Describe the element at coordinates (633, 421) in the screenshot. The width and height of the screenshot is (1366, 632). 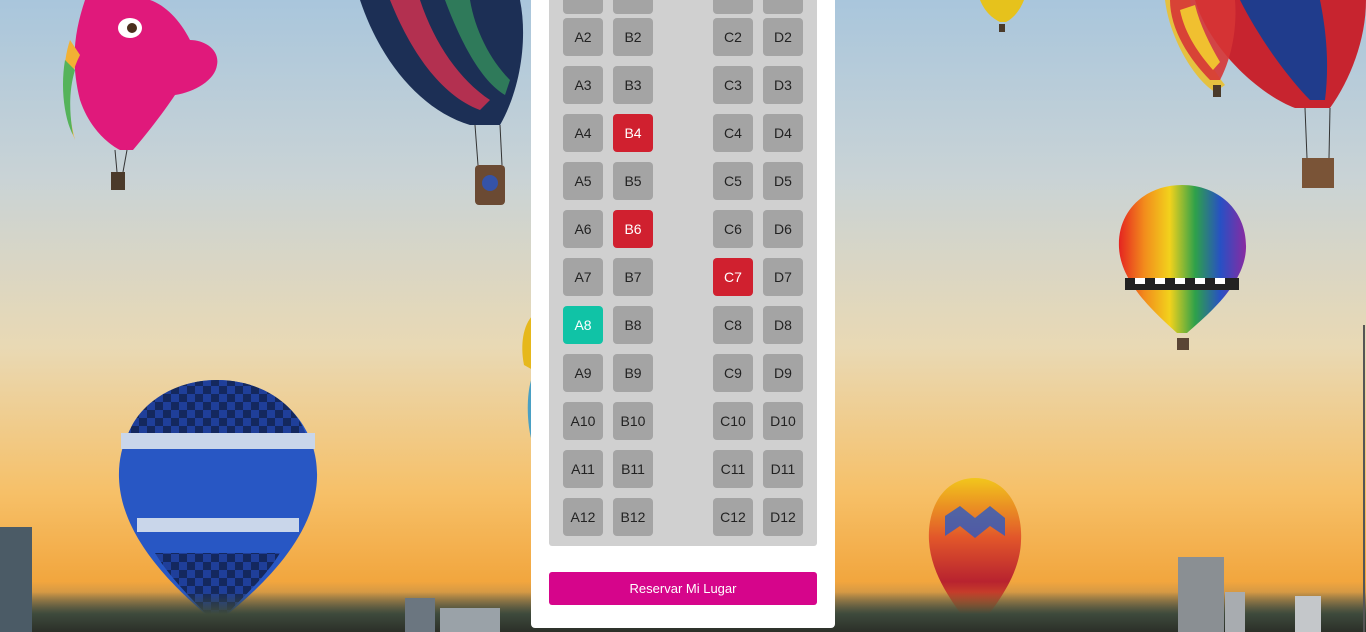
I see `seat-b10: B10` at that location.